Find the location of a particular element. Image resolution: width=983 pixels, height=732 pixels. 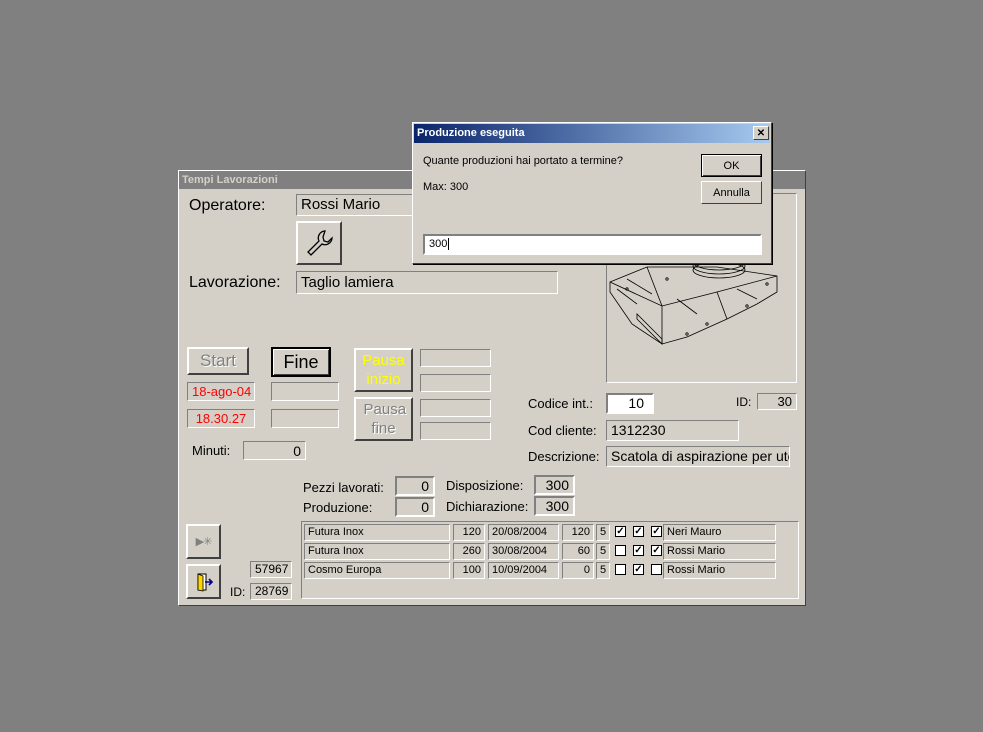

order-row: Futura Inox 260 30/08/2004 60 5 ✓ ✓ Rossi Mario is located at coordinates (547, 551).